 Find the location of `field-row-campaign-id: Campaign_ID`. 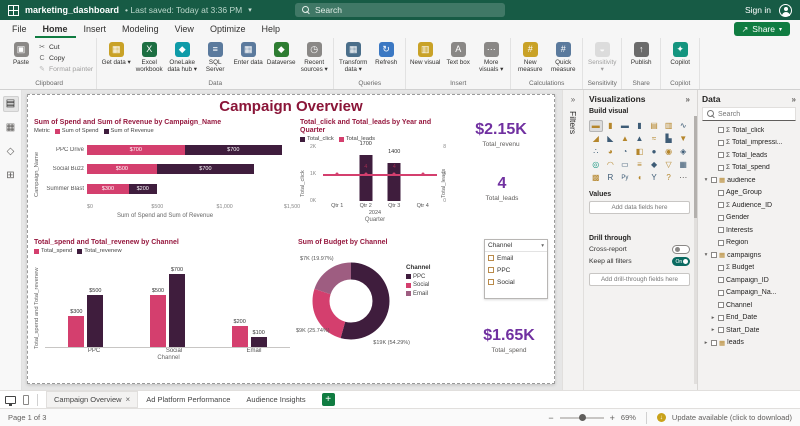

field-row-campaign-id: Campaign_ID is located at coordinates (749, 280).